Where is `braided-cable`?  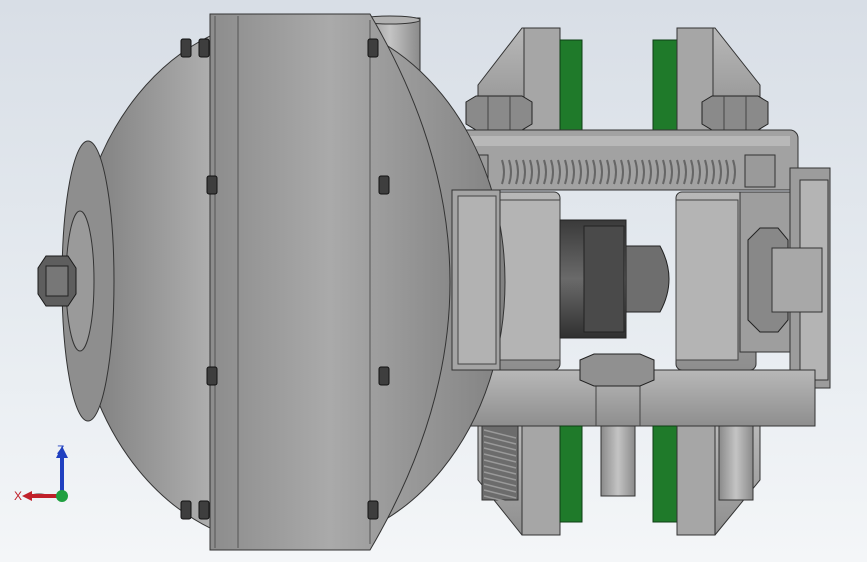 braided-cable is located at coordinates (500, 465).